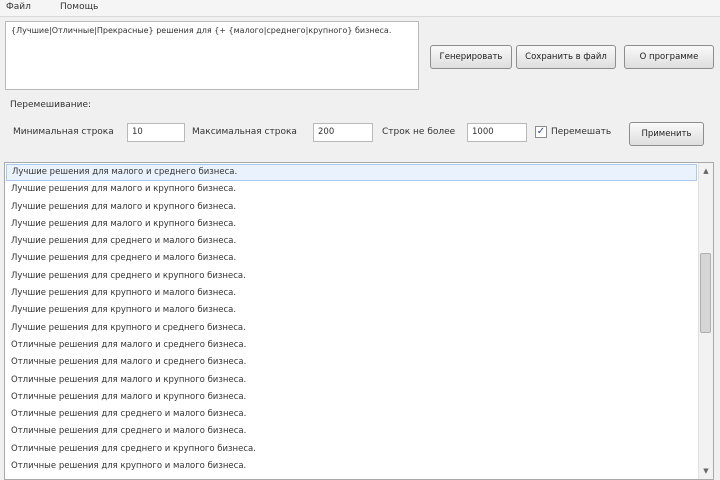 The height and width of the screenshot is (480, 720). I want to click on max-line-label: Максимальная строка, so click(244, 132).